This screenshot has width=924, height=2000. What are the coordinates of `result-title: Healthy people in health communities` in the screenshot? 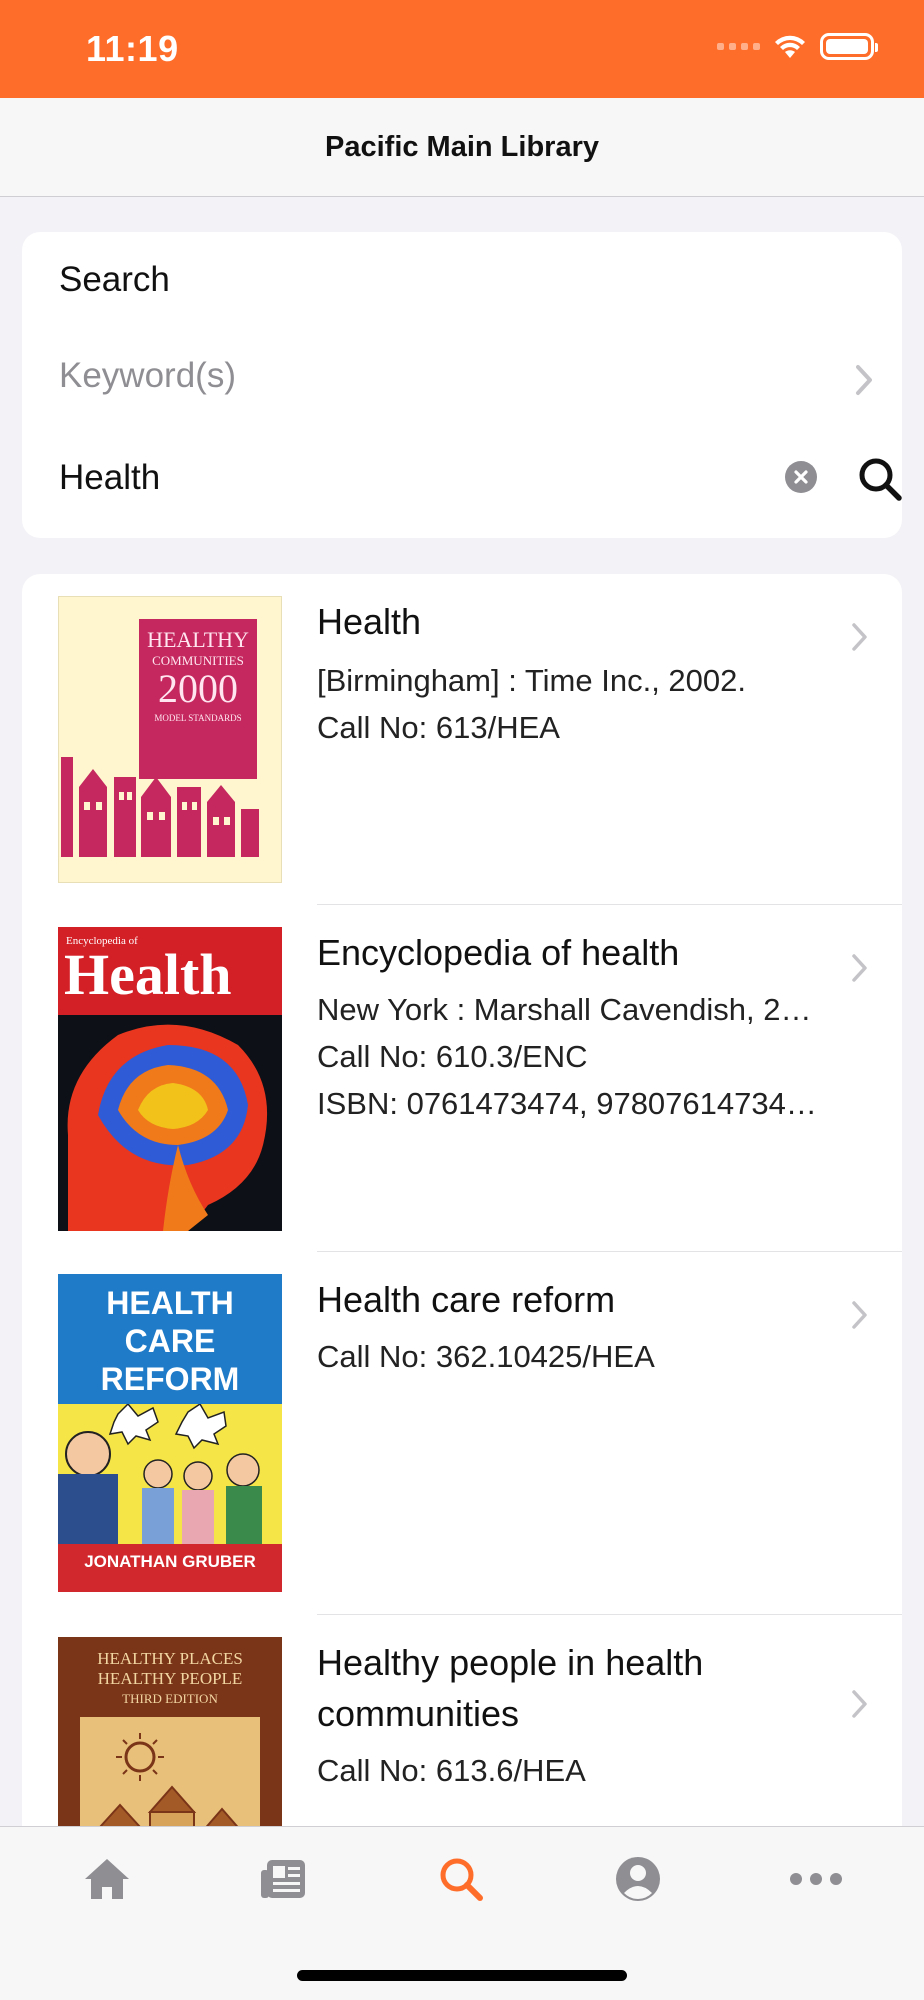 It's located at (510, 1688).